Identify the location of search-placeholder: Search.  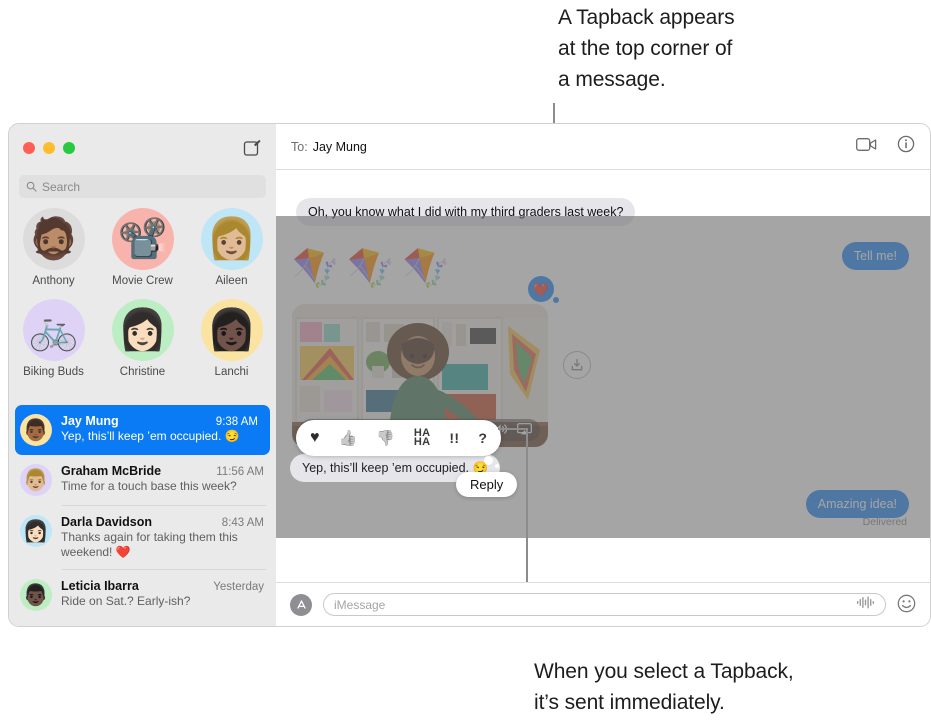
(61, 186).